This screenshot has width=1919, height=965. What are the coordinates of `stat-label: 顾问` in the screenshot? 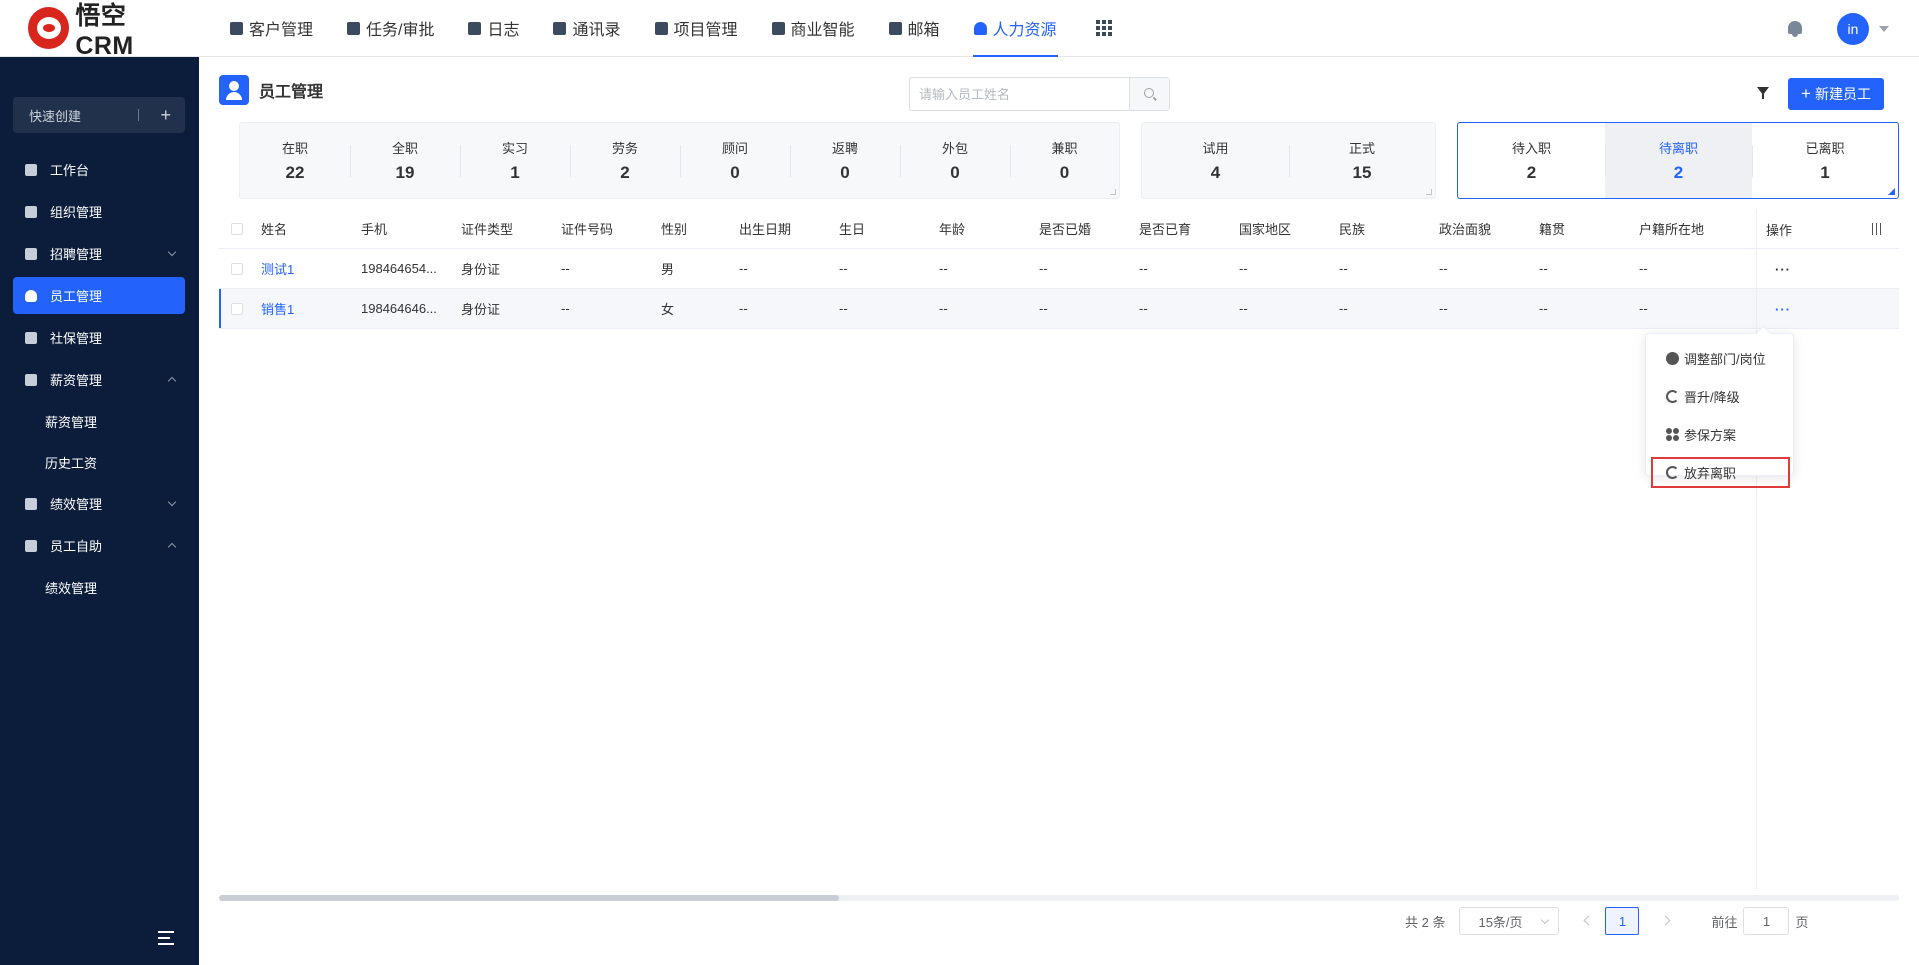 It's located at (734, 148).